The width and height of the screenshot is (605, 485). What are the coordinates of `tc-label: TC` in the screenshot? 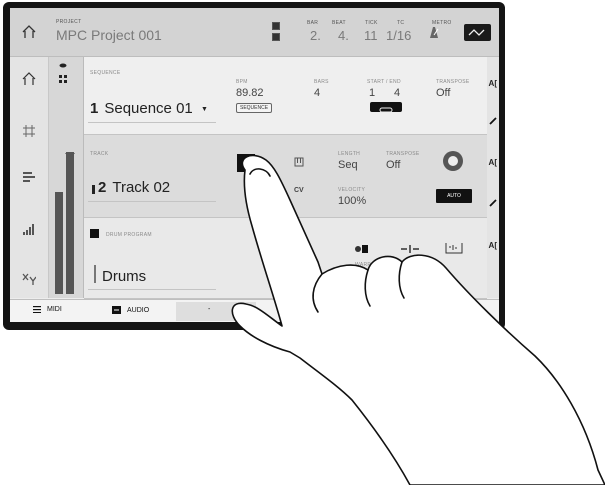 It's located at (401, 23).